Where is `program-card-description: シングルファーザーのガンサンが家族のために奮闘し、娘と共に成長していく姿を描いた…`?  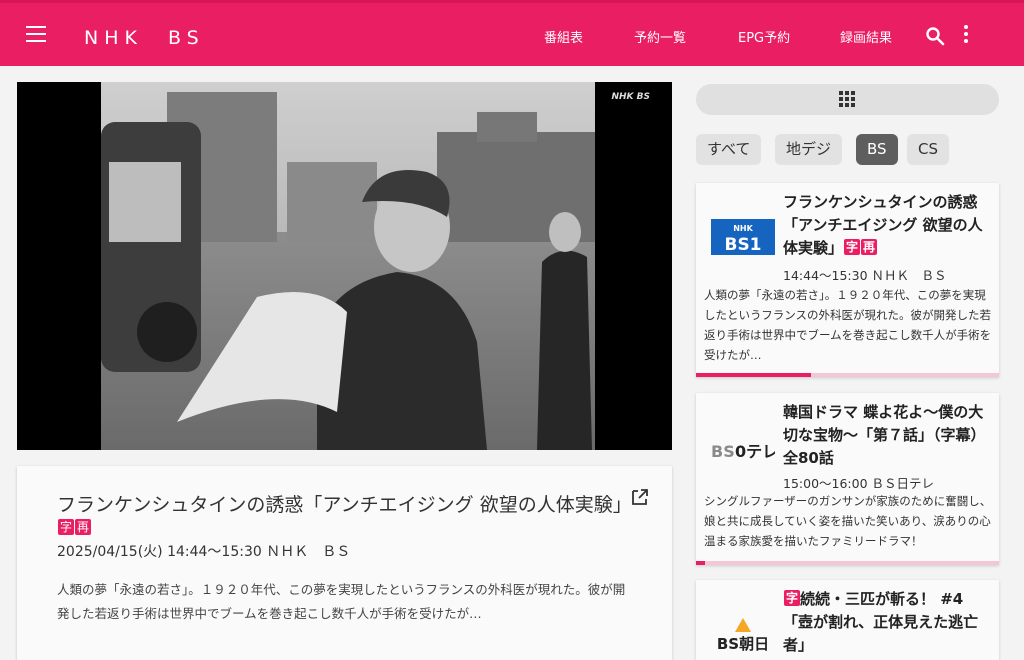
program-card-description: シングルファーザーのガンサンが家族のために奮闘し、娘と共に成長していく姿を描いた… is located at coordinates (848, 521).